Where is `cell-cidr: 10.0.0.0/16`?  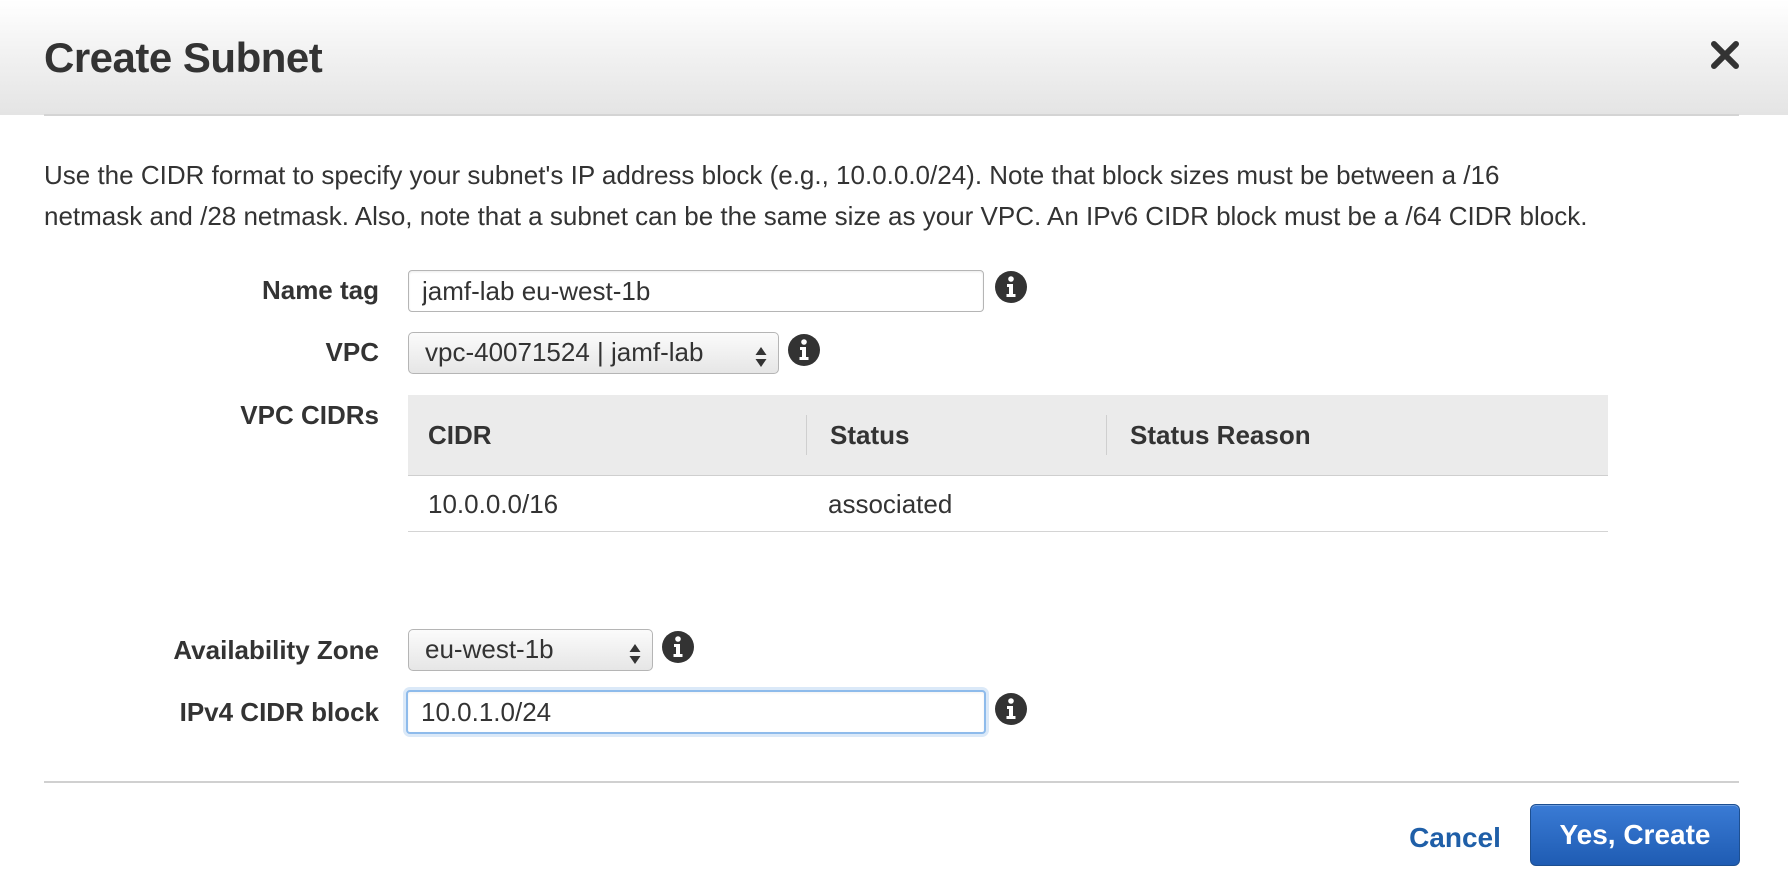
cell-cidr: 10.0.0.0/16 is located at coordinates (493, 504).